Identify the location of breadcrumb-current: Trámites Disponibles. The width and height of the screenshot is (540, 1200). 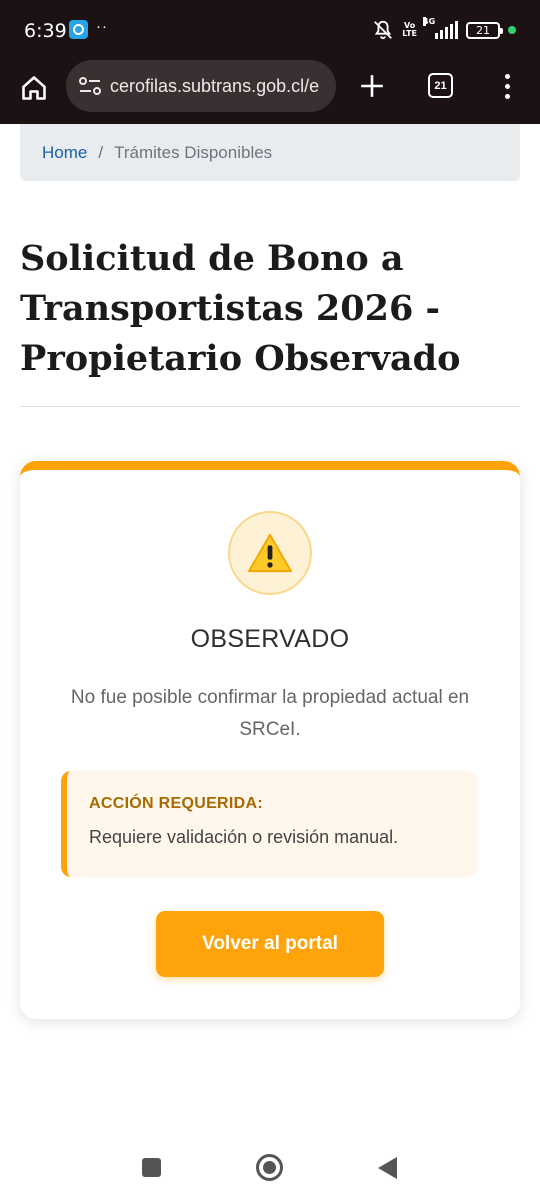
(193, 152).